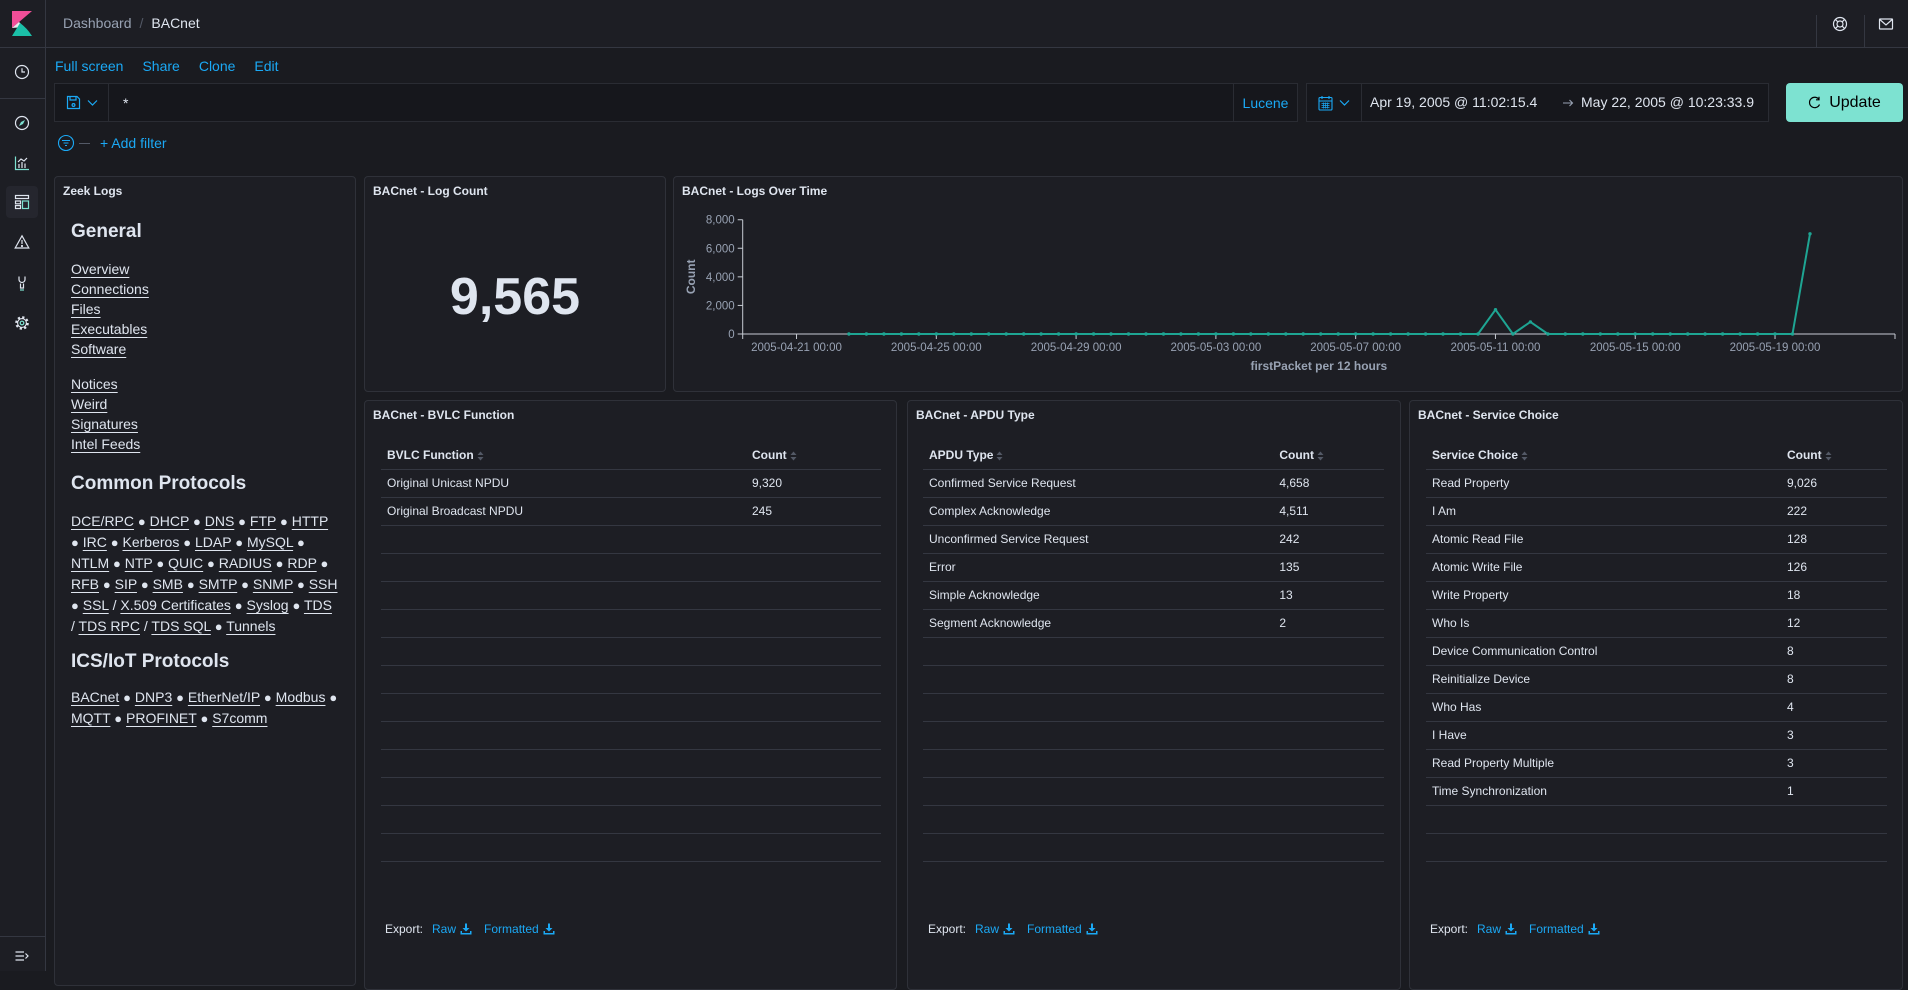  Describe the element at coordinates (153, 697) in the screenshot. I see `protocol-link: DNP3` at that location.